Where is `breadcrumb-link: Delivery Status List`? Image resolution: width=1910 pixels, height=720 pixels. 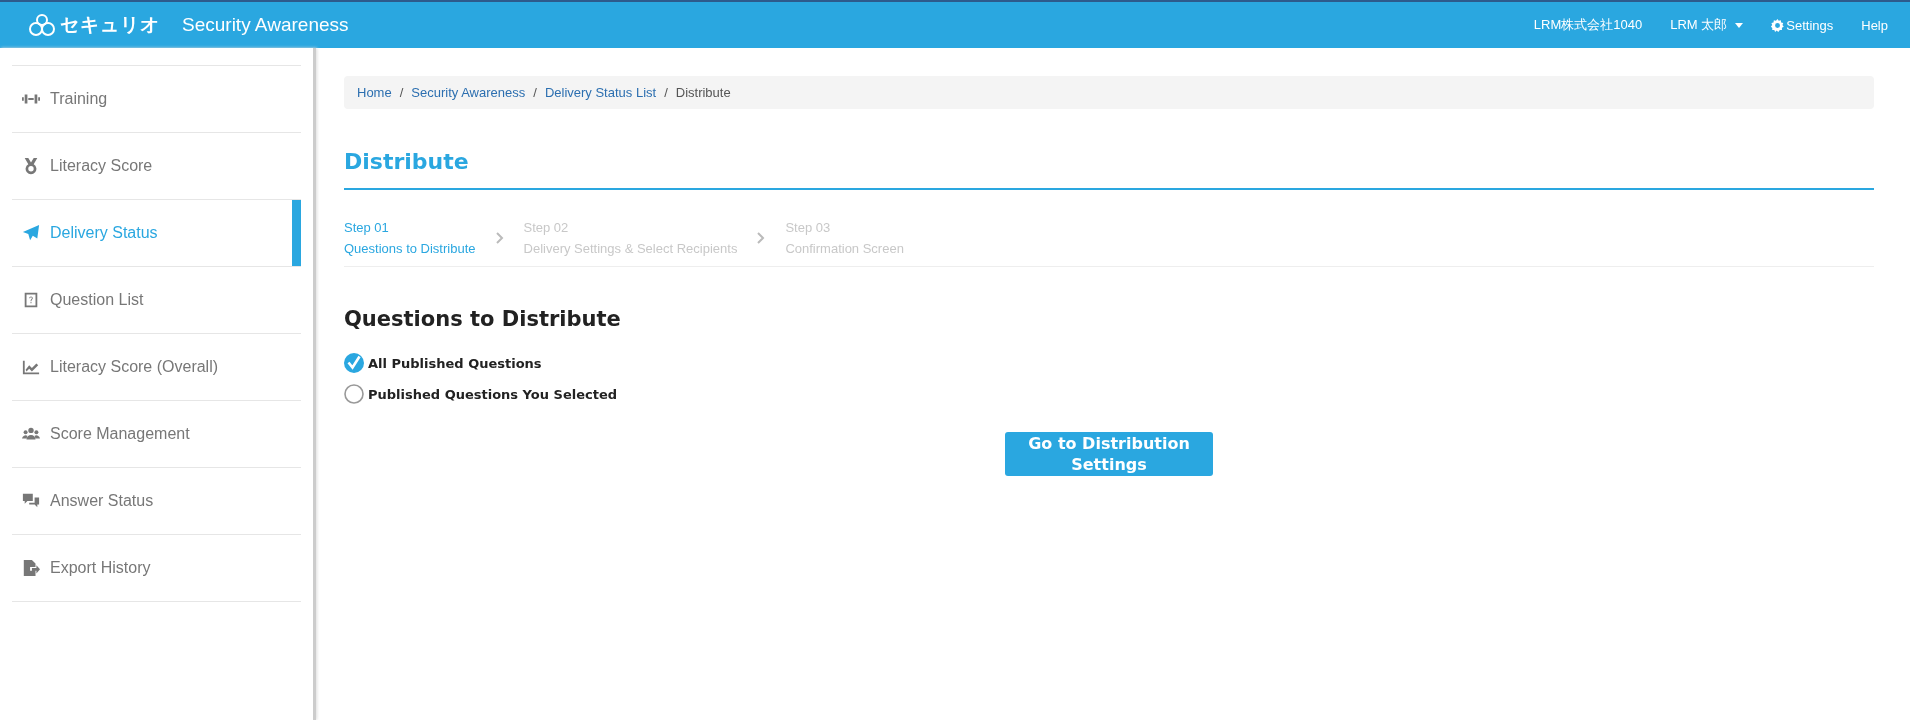 breadcrumb-link: Delivery Status List is located at coordinates (600, 92).